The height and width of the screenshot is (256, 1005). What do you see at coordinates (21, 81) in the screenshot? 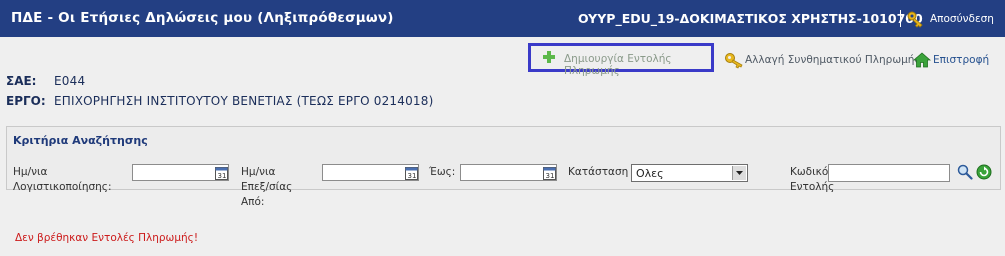
I see `sae-label: ΣΑΕ:` at bounding box center [21, 81].